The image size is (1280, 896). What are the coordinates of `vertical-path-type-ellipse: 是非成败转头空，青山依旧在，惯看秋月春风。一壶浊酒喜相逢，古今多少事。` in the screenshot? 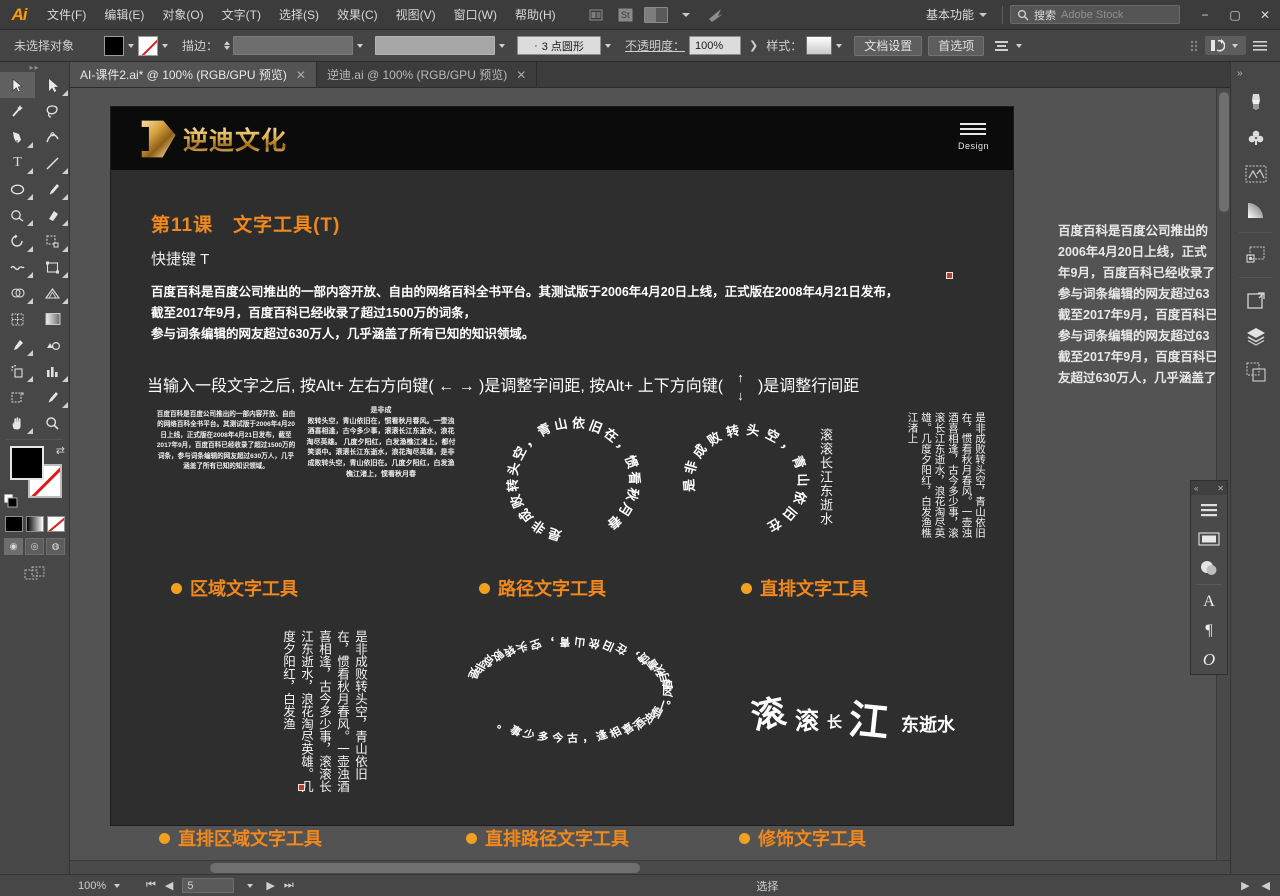 It's located at (568, 690).